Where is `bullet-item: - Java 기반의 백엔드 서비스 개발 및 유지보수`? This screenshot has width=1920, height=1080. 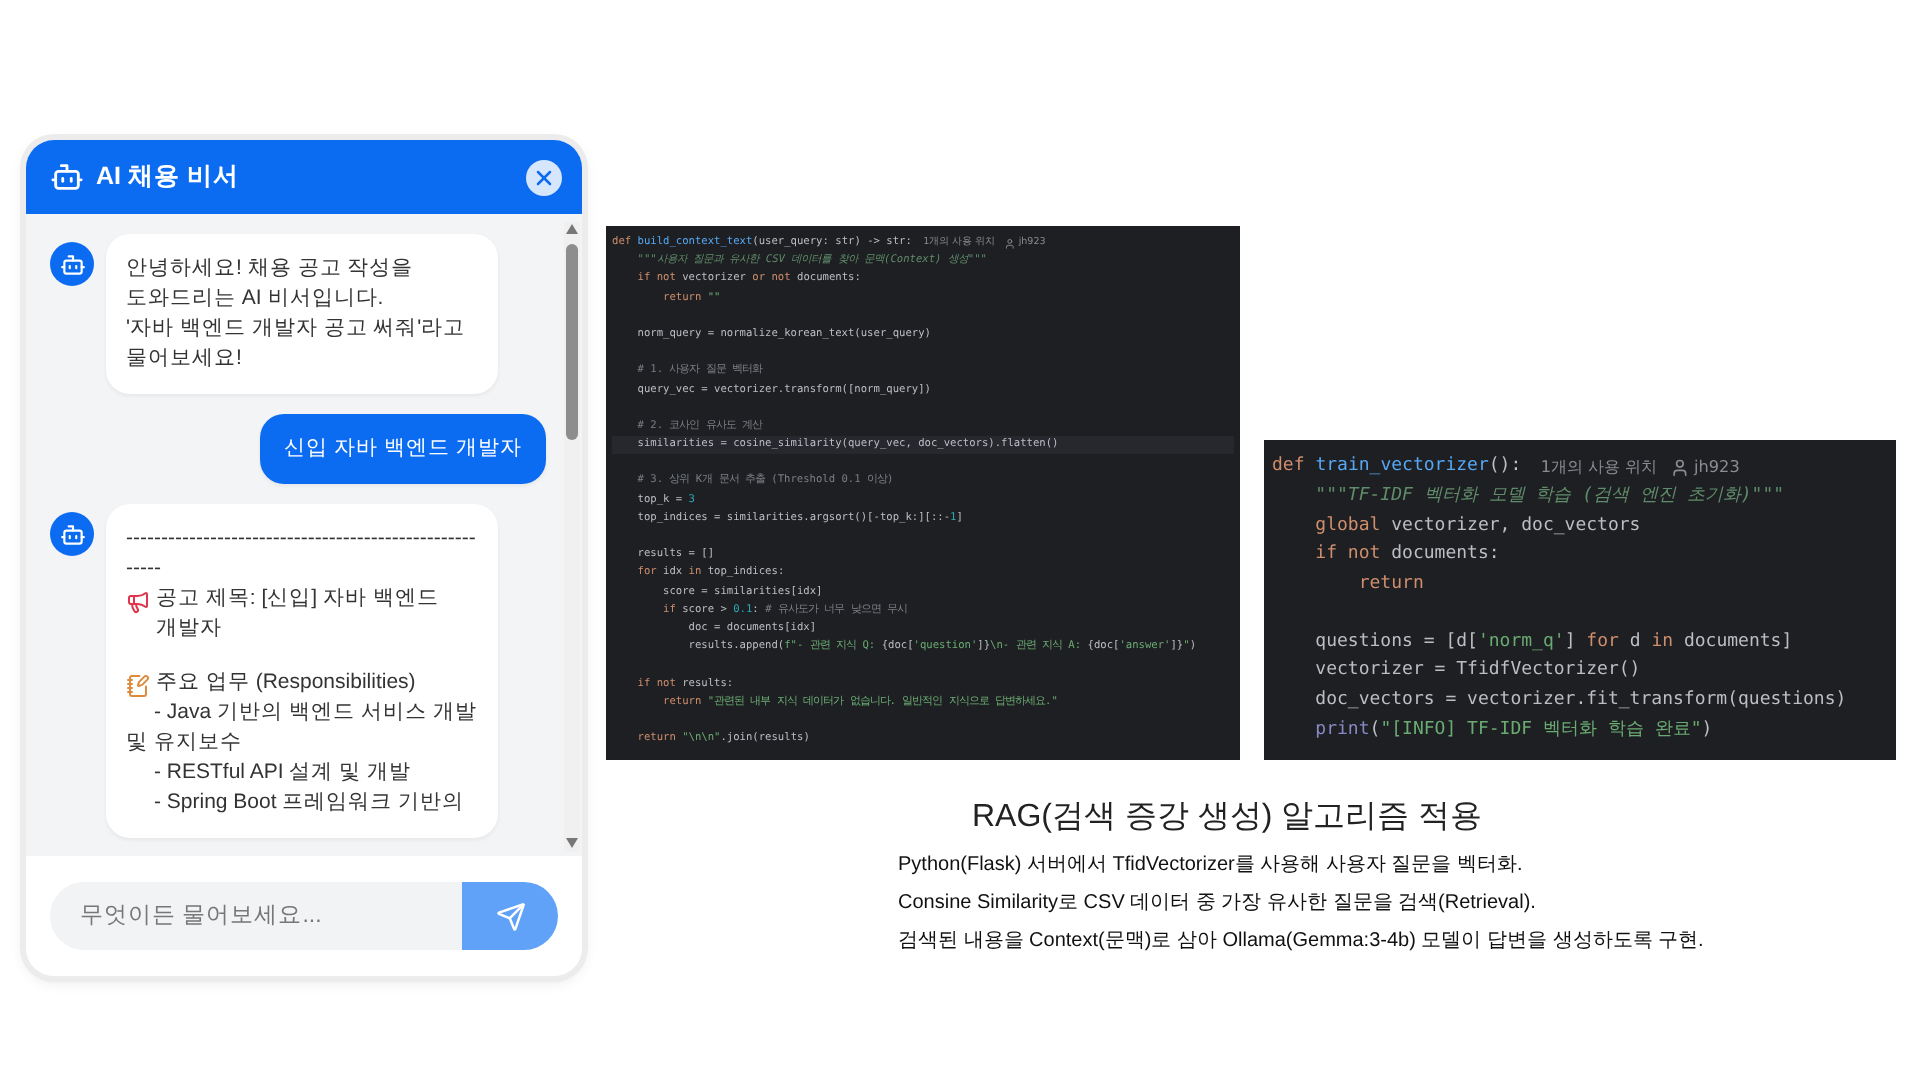
bullet-item: - Java 기반의 백엔드 서비스 개발 및 유지보수 is located at coordinates (302, 728).